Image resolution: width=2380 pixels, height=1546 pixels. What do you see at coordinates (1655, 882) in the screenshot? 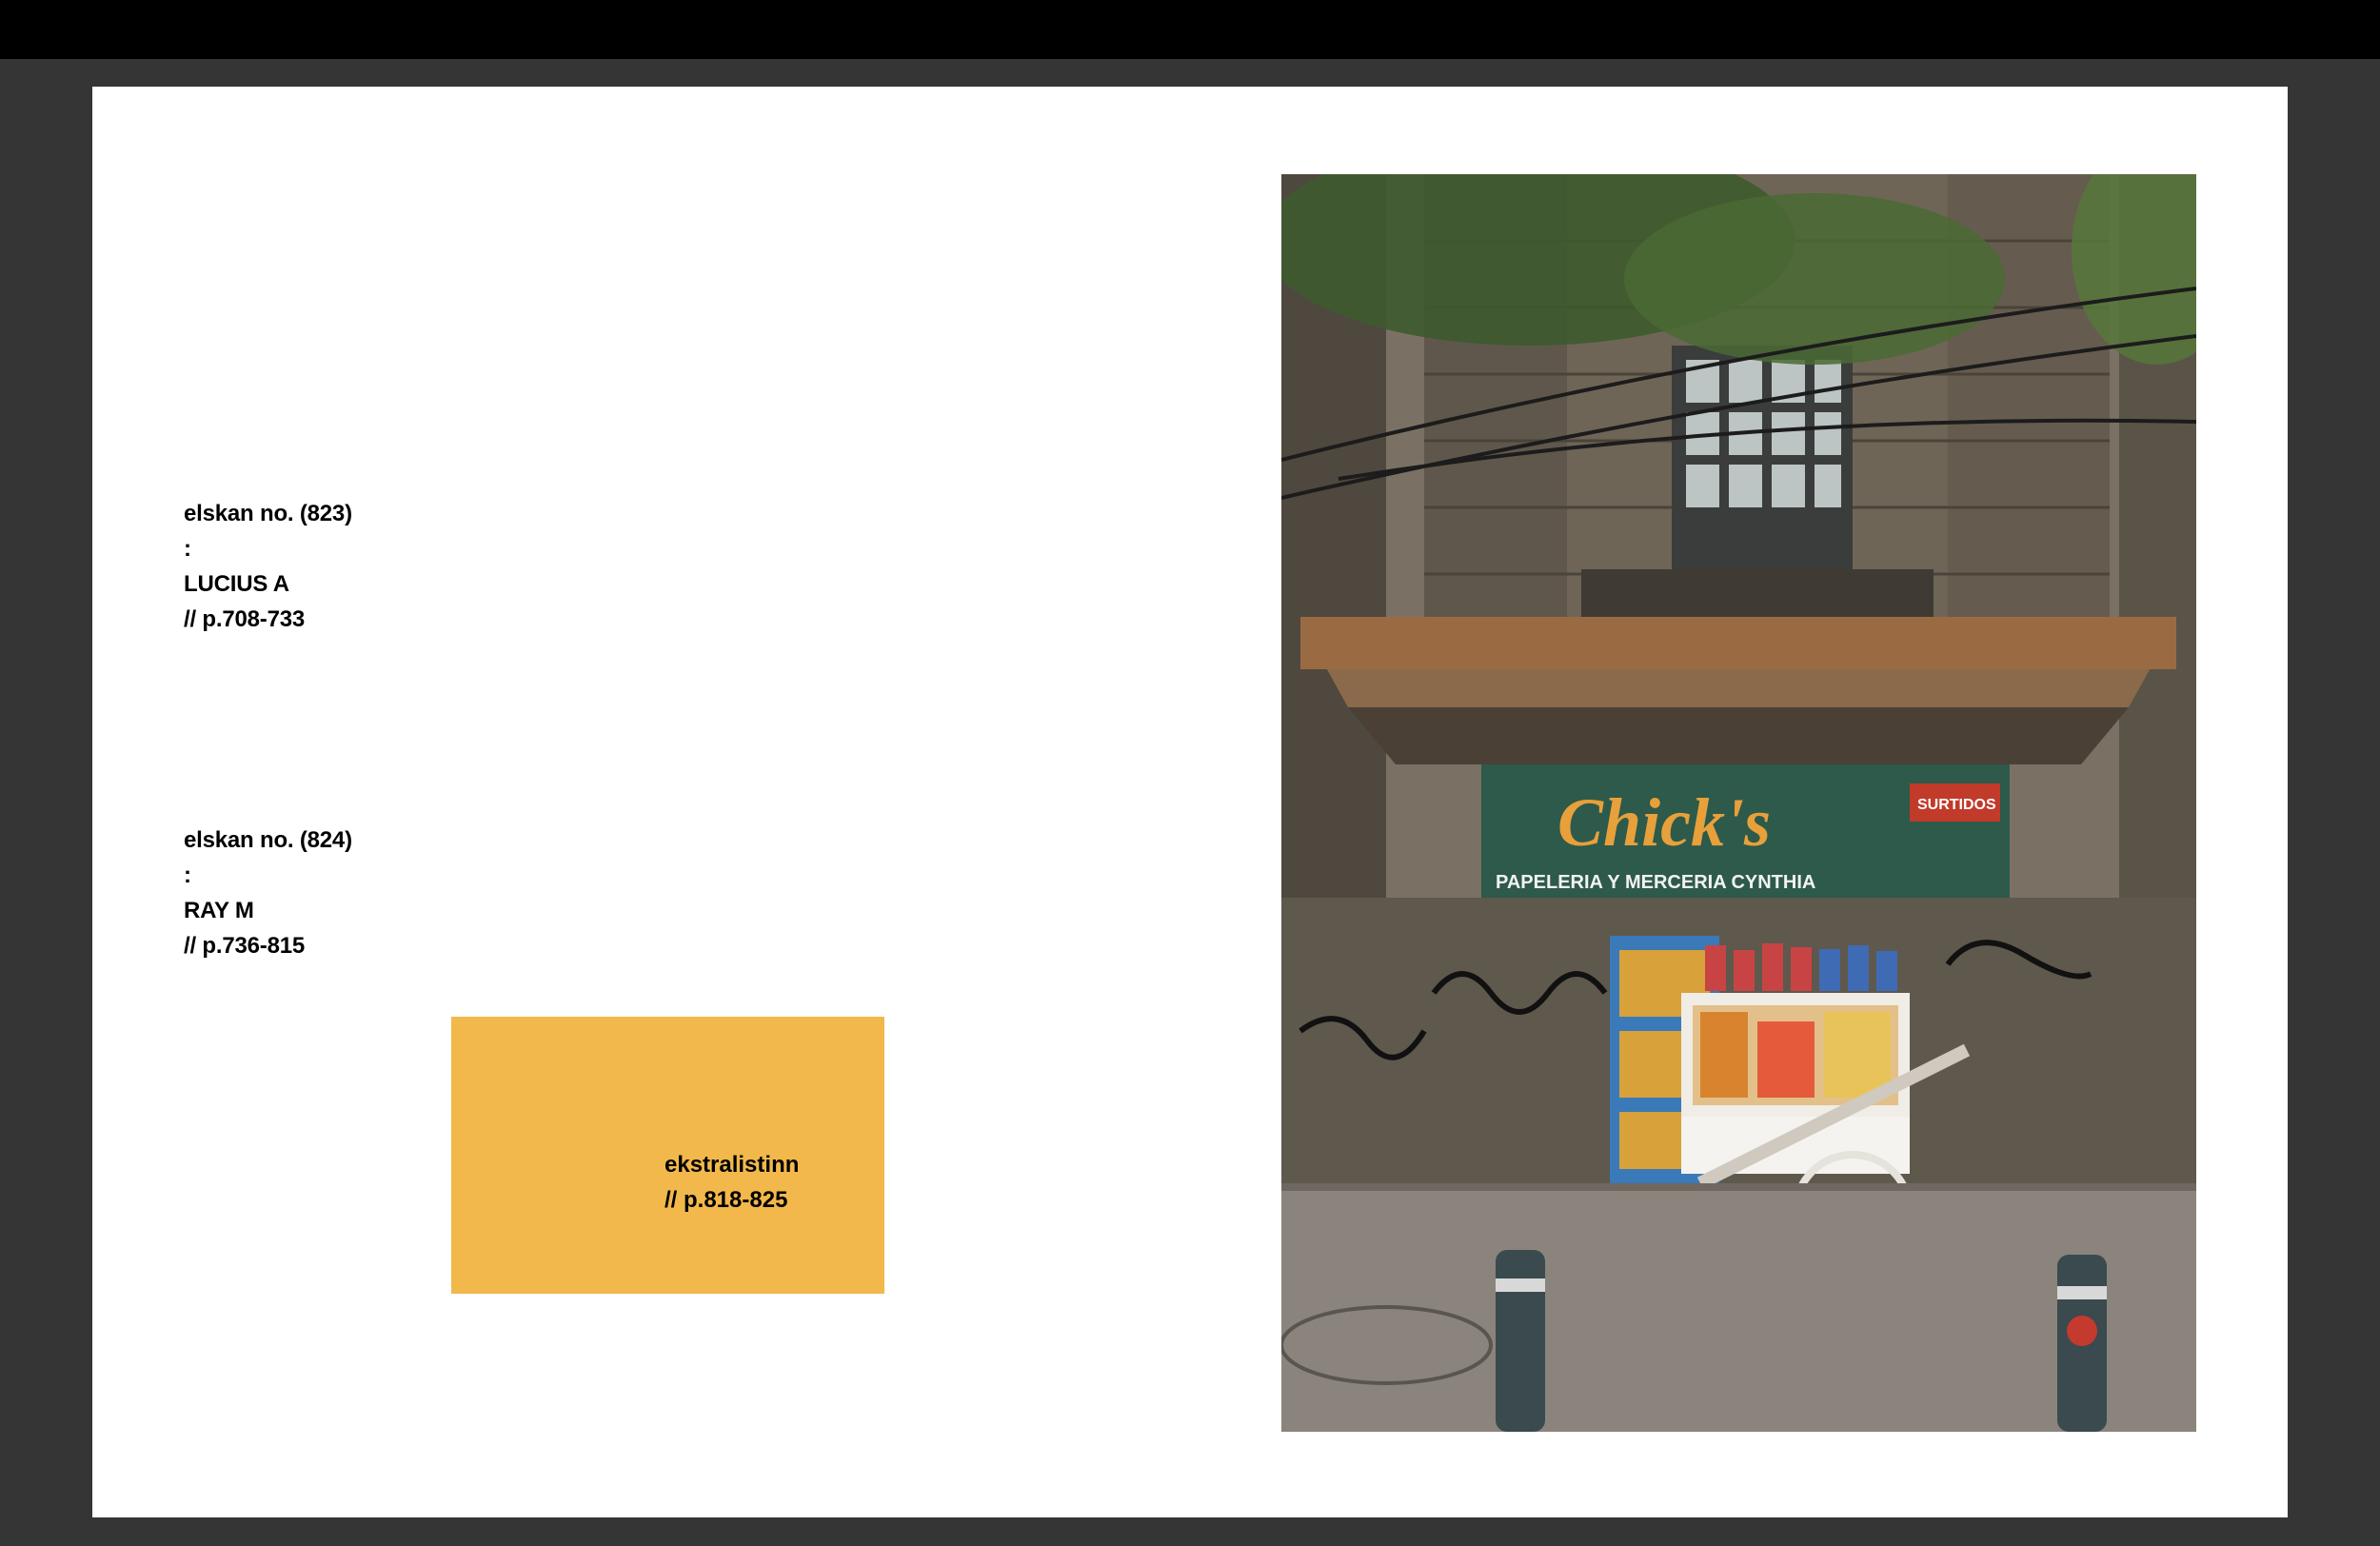
I see `sign-subtitle-text: PAPELERIA Y MERCERIA CYNTHIA` at bounding box center [1655, 882].